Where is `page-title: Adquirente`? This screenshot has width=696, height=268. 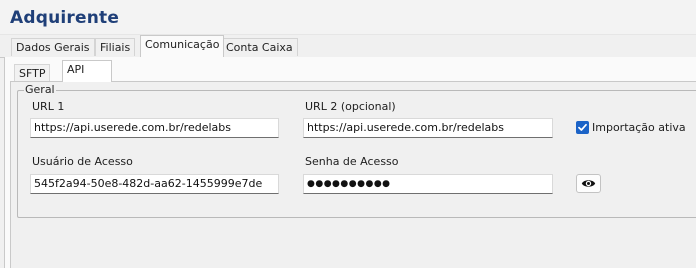
page-title: Adquirente is located at coordinates (65, 18).